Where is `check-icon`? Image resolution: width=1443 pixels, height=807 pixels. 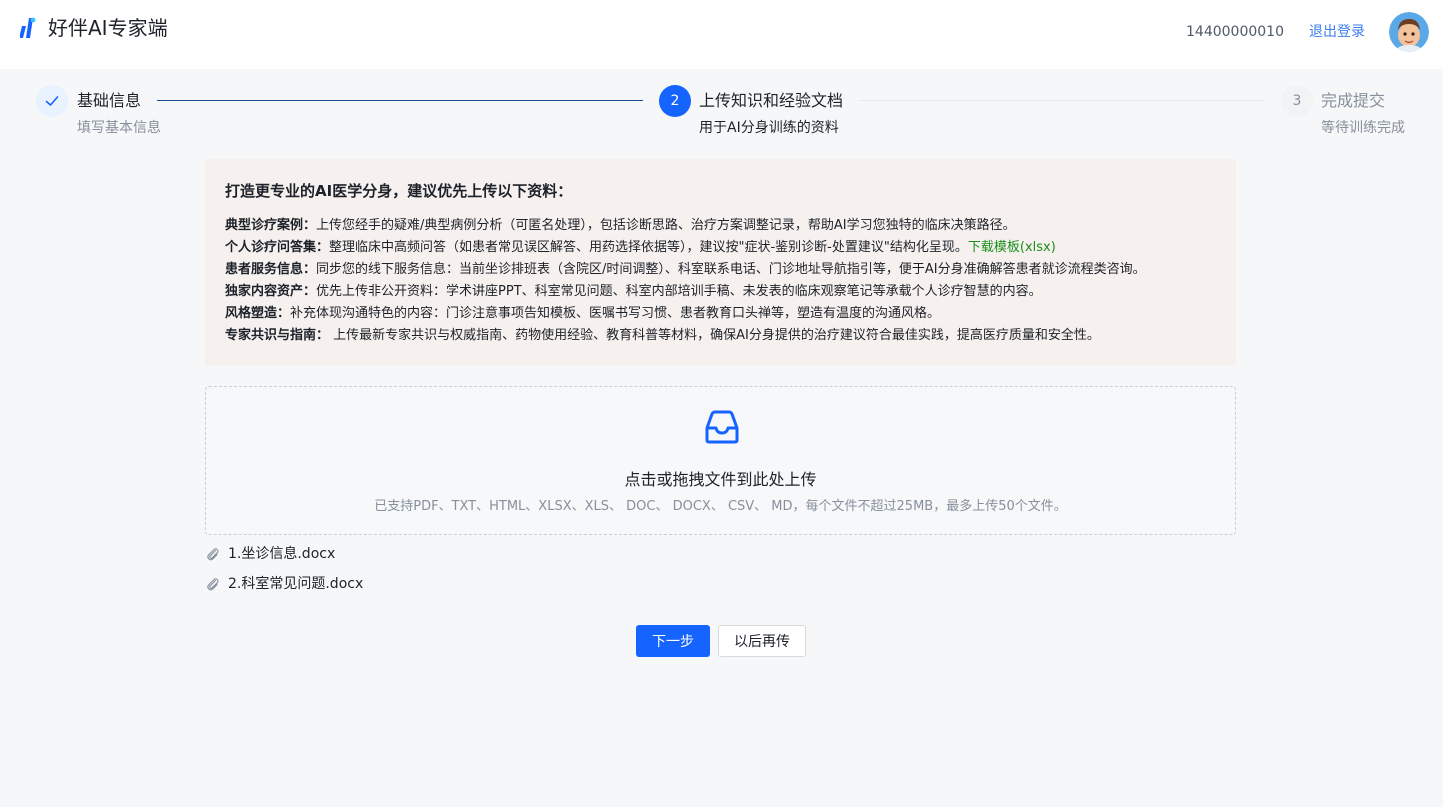
check-icon is located at coordinates (52, 101).